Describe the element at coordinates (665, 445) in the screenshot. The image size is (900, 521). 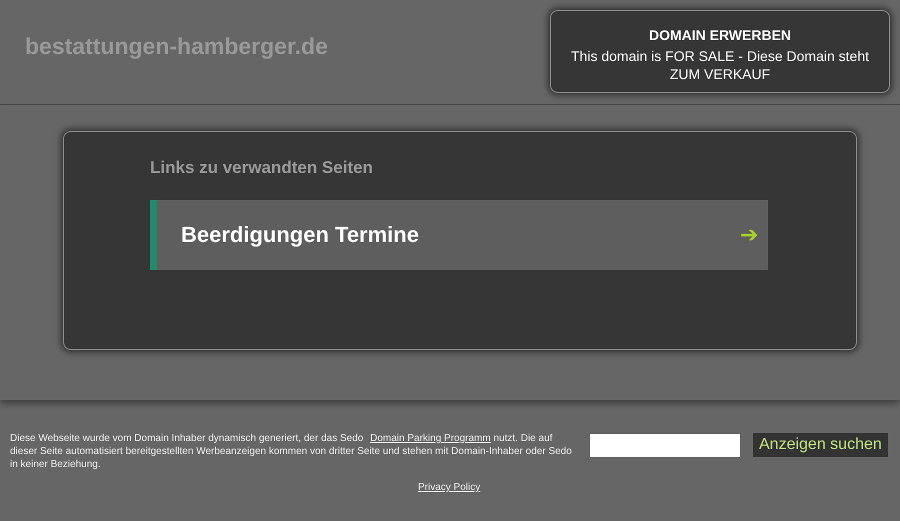
I see `search-field` at that location.